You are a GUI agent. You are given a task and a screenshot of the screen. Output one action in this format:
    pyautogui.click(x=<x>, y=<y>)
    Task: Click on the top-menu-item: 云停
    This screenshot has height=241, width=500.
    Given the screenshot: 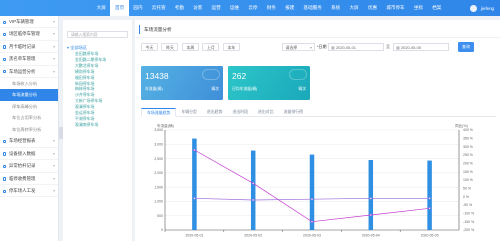 What is the action you would take?
    pyautogui.click(x=253, y=8)
    